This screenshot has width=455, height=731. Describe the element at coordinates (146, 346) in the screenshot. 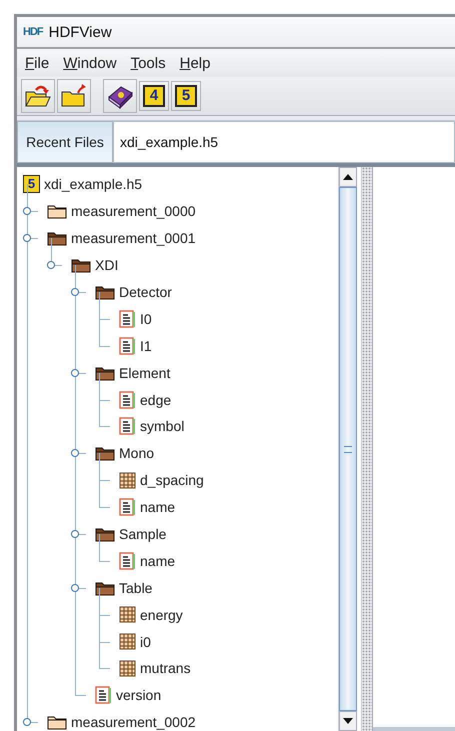

I see `tree-item: I1` at that location.